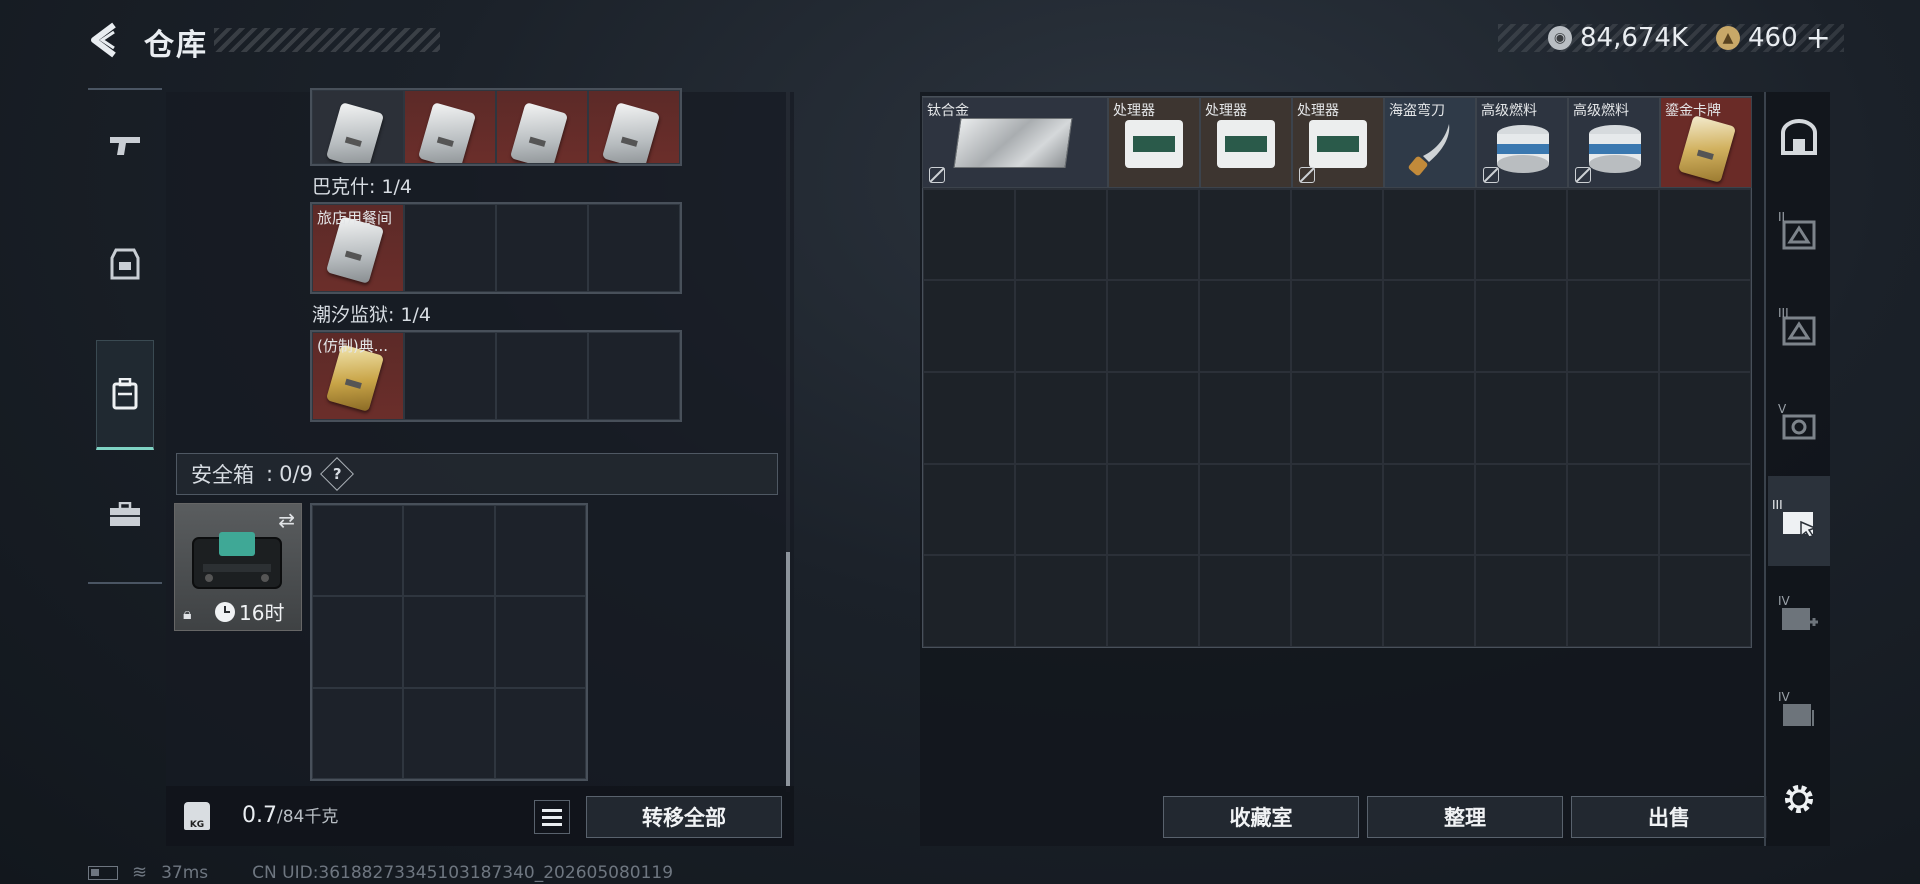  What do you see at coordinates (336, 474) in the screenshot?
I see `help-icon: ?` at bounding box center [336, 474].